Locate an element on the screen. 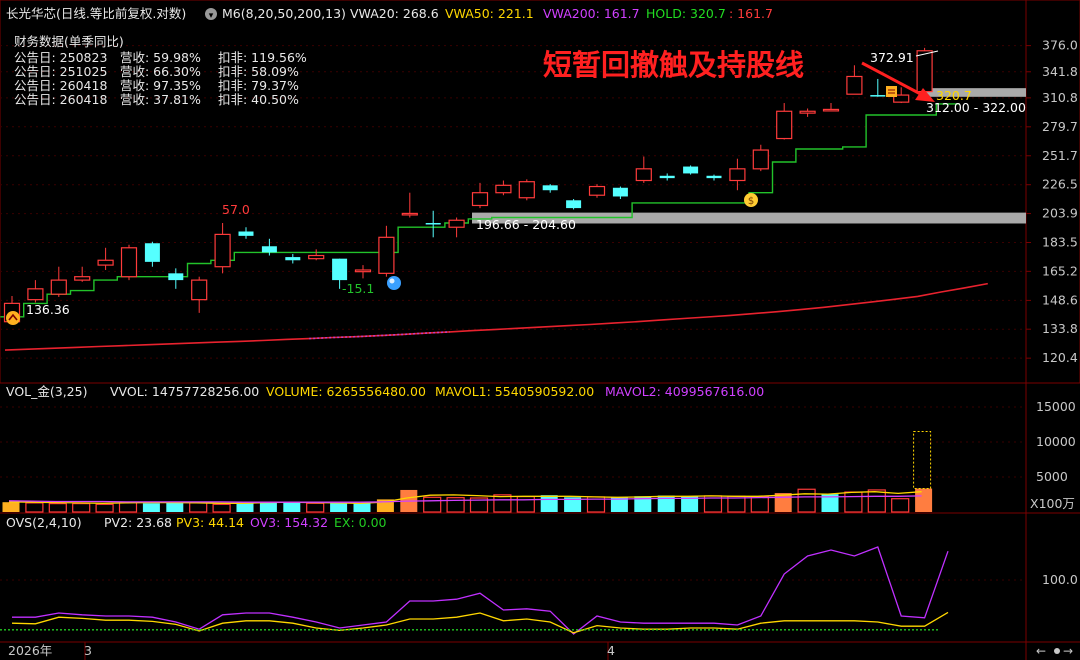  price-tick-label: 203.9 is located at coordinates (1060, 213).